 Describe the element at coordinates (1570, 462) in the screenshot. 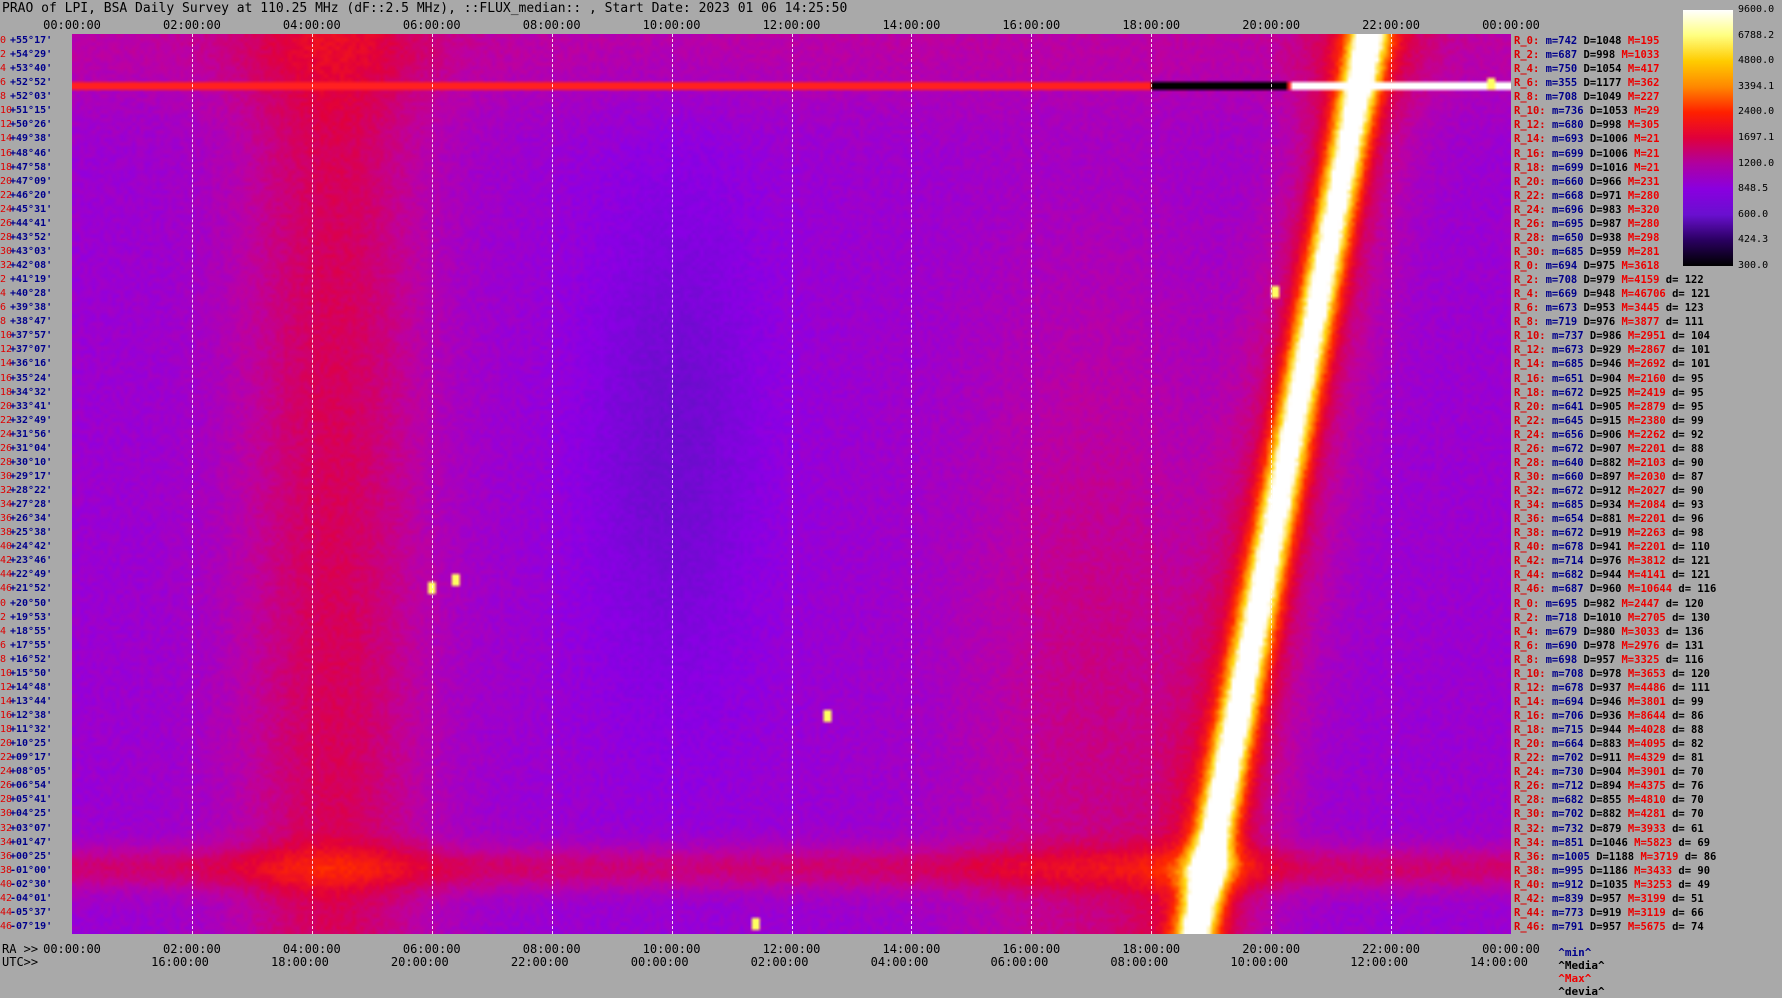

I see `stat-mn: m=640` at that location.